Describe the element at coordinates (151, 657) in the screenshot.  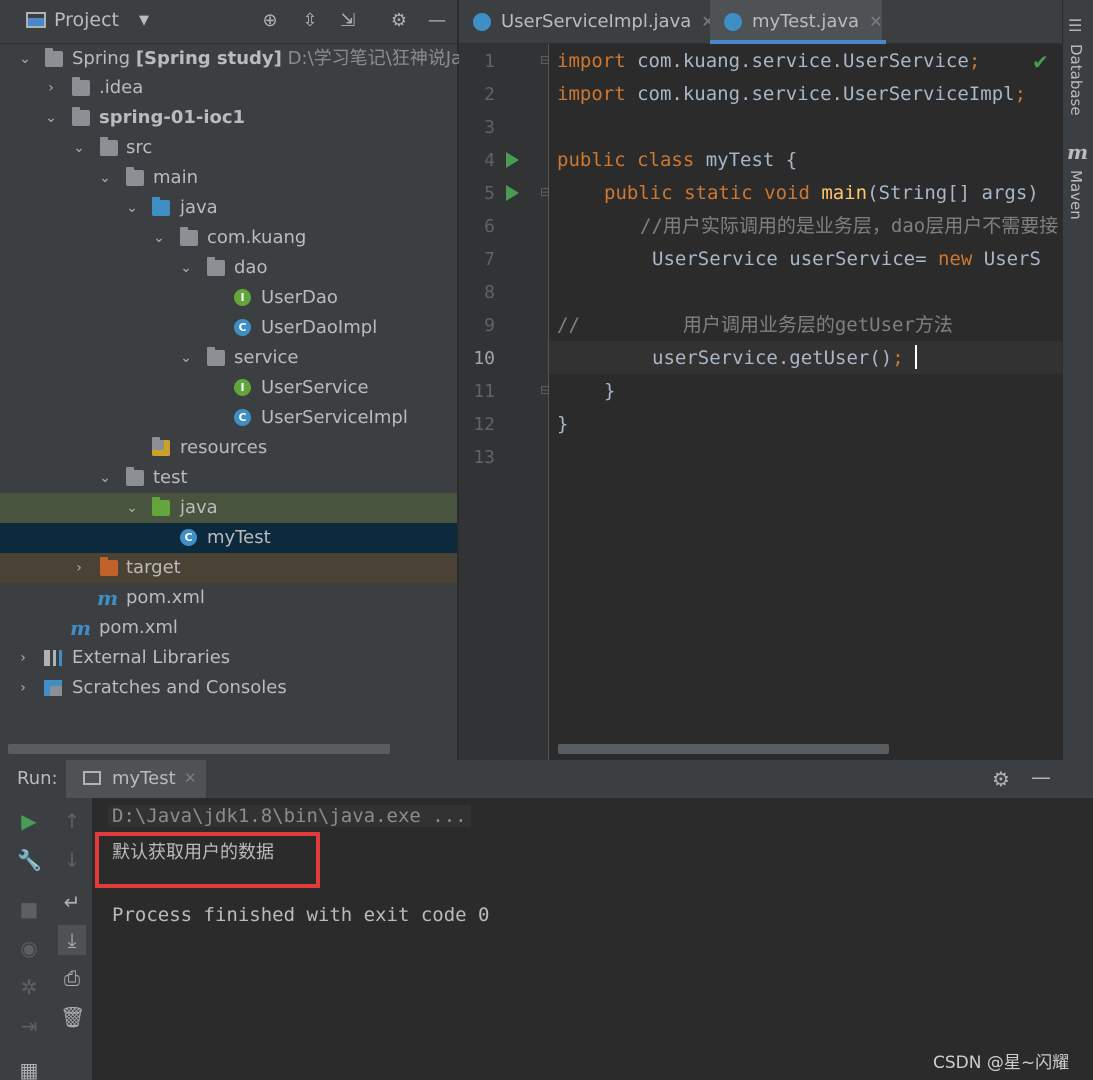
I see `tree-label: External Libraries` at that location.